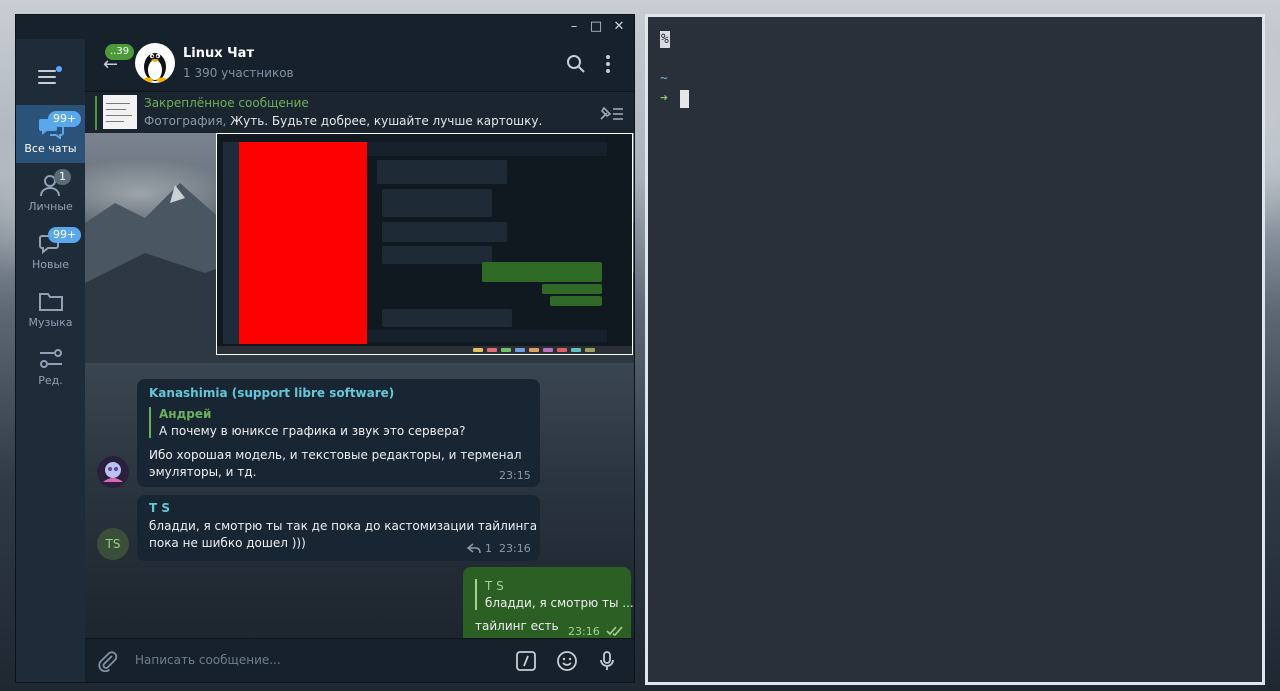 This screenshot has width=1280, height=691. I want to click on terminal-cwd: ~, so click(664, 78).